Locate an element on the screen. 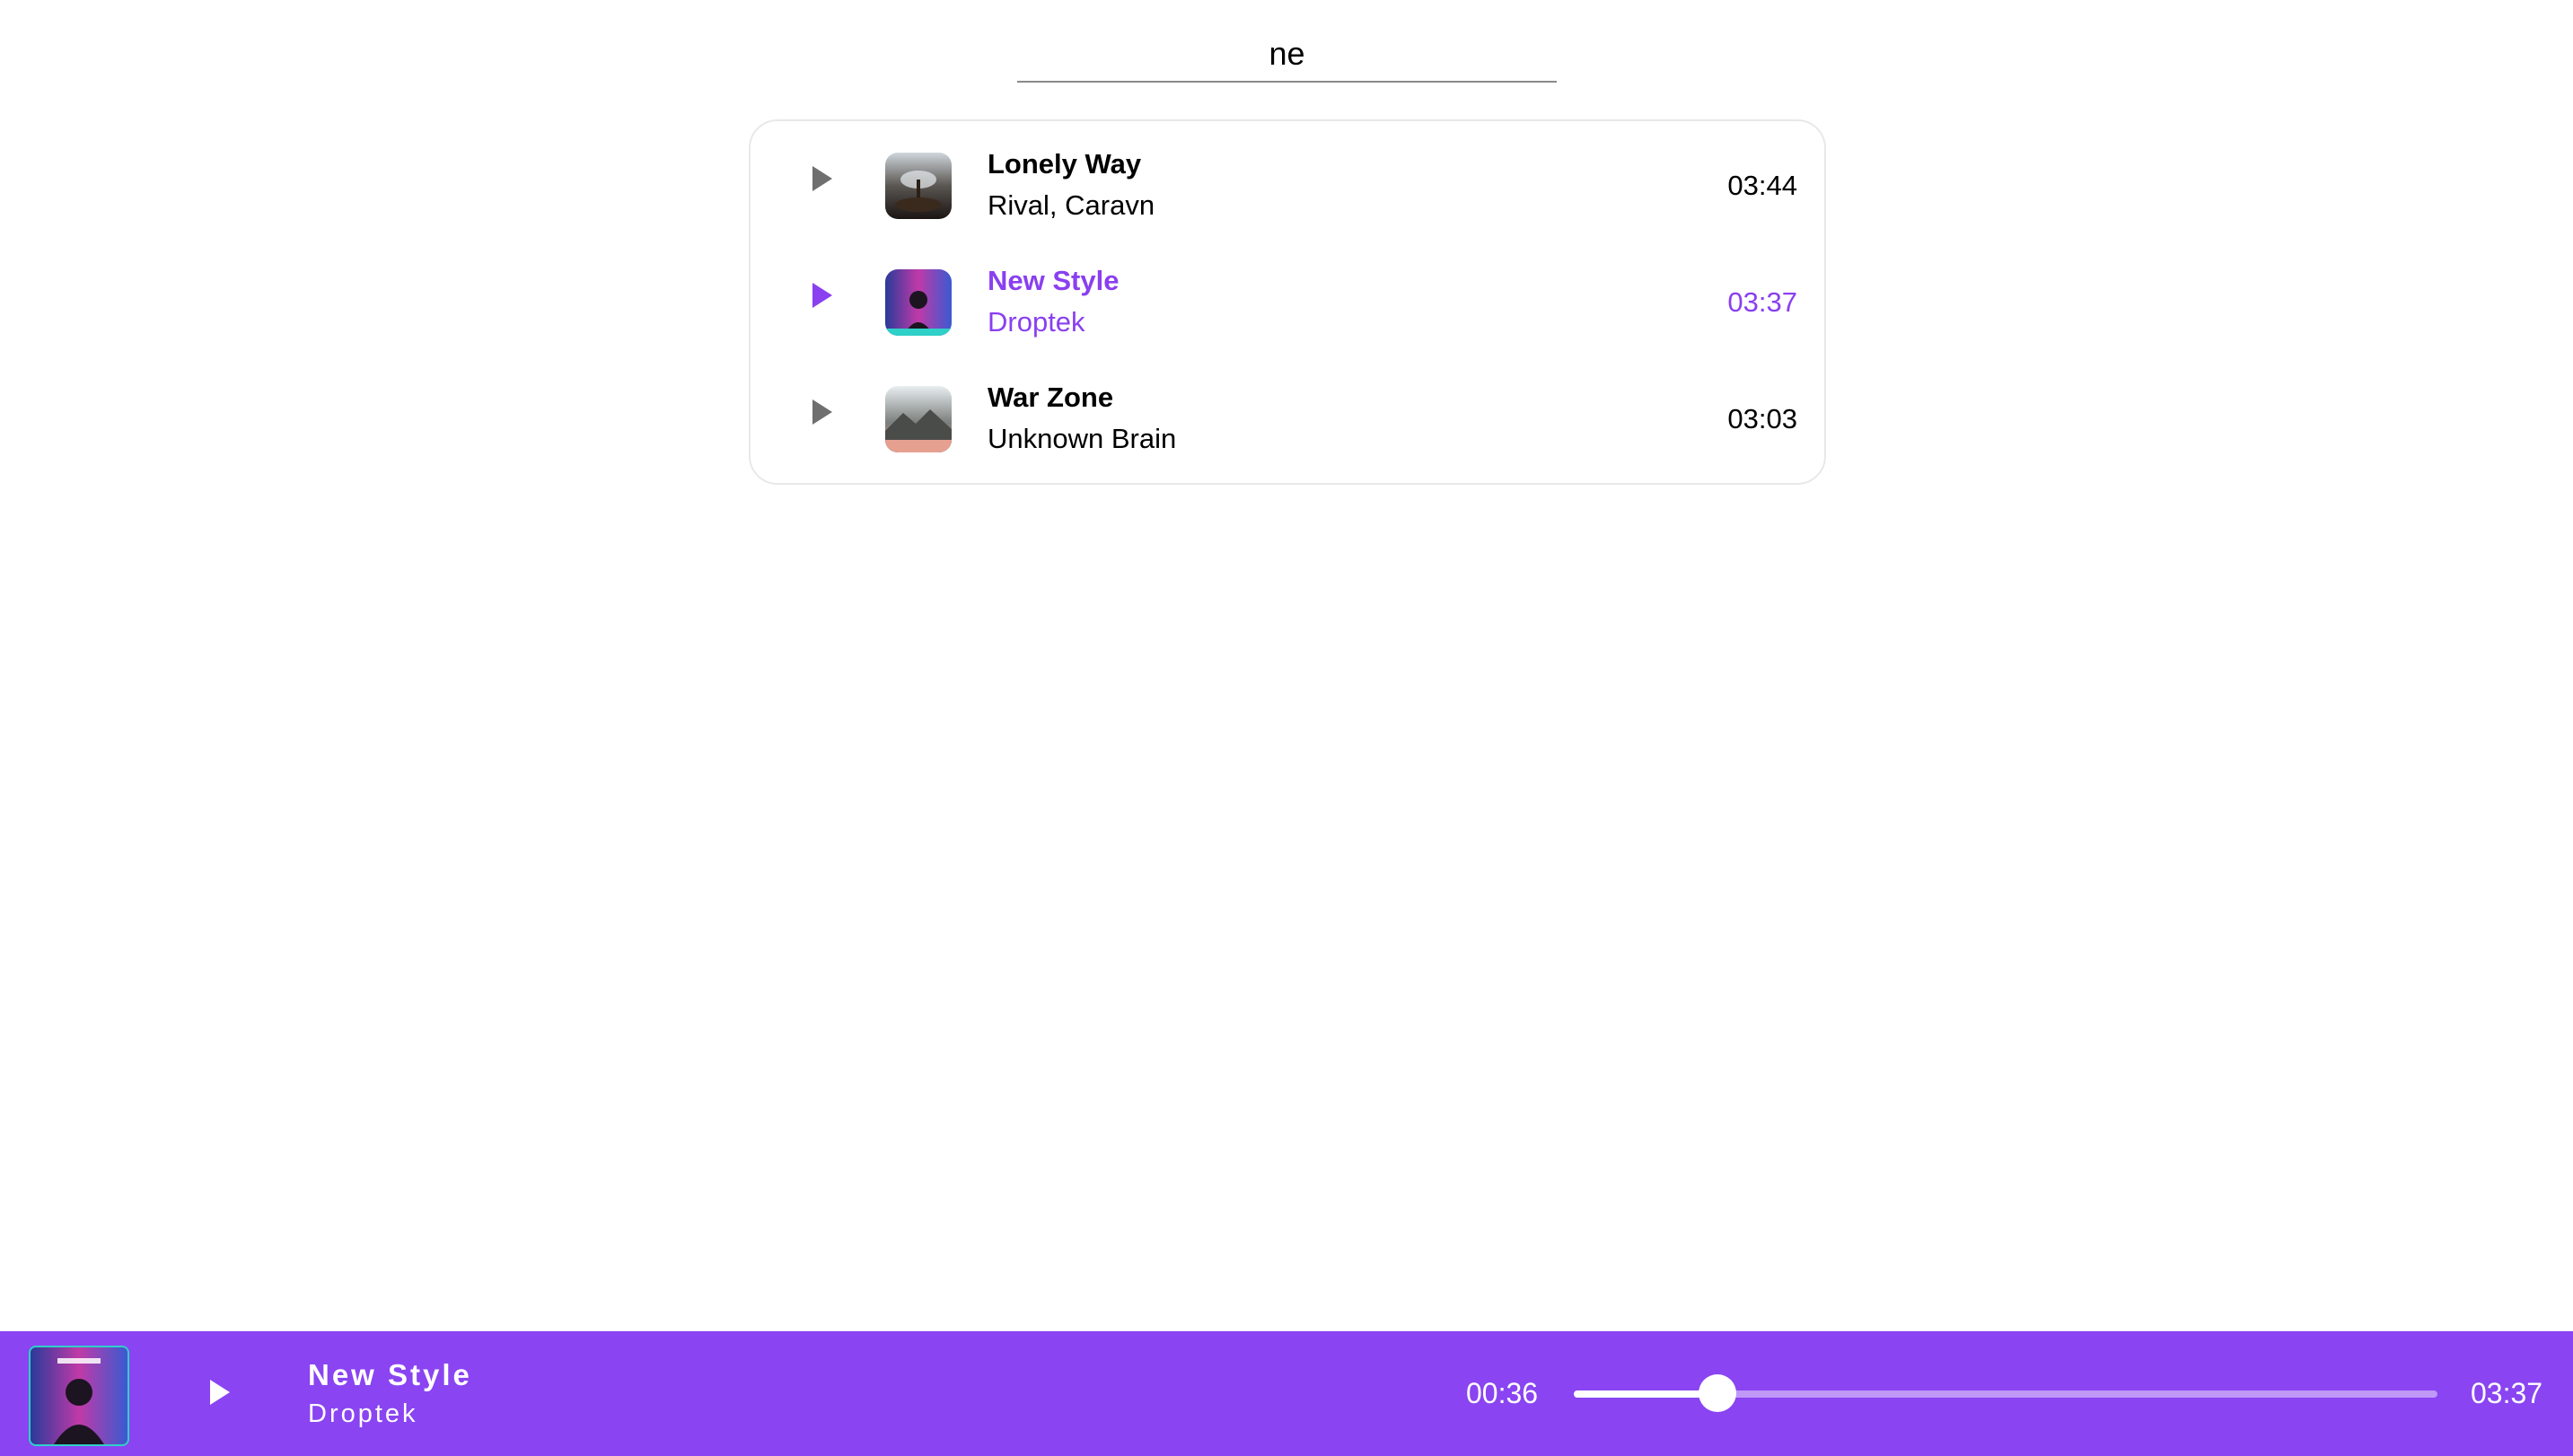 This screenshot has height=1456, width=2573. track-row-active: New Style Droptek 03:37 is located at coordinates (1287, 296).